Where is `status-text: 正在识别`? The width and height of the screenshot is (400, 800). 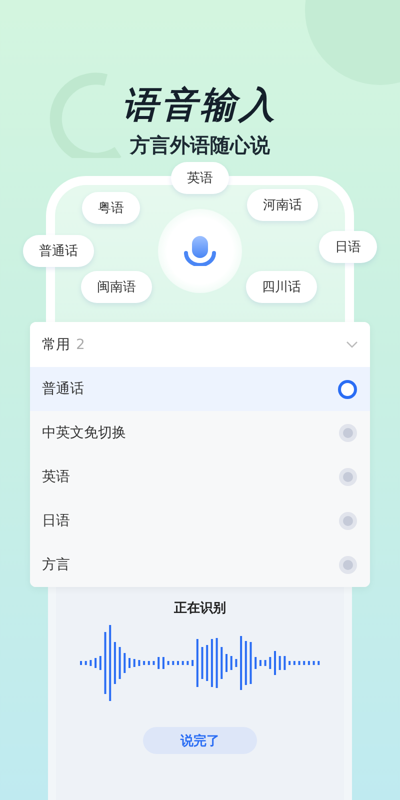
status-text: 正在识别 is located at coordinates (200, 608).